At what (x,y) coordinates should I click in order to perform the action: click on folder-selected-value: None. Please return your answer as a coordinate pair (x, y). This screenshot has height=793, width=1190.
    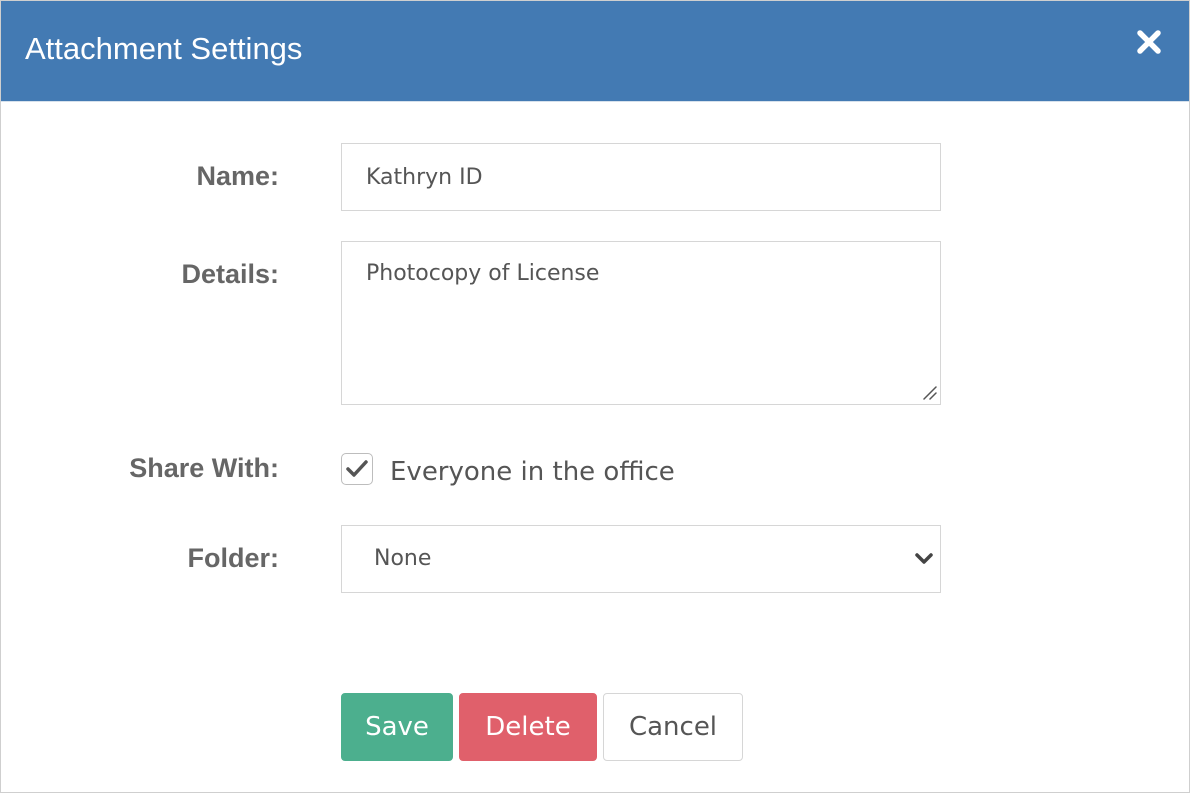
    Looking at the image, I should click on (403, 558).